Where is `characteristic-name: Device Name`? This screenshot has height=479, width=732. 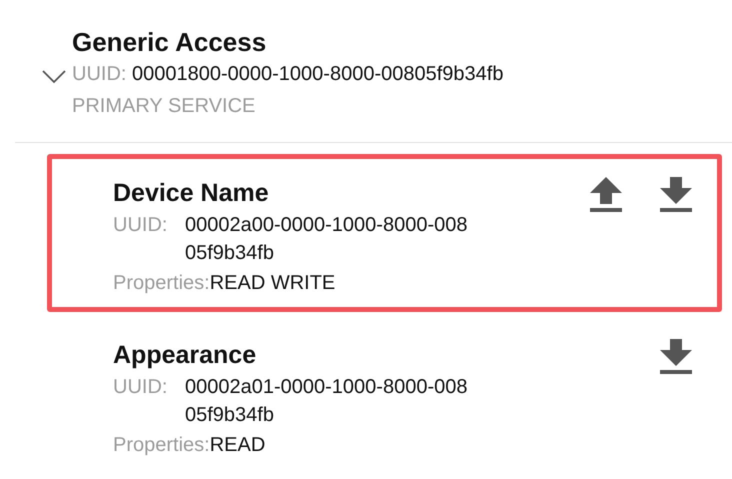
characteristic-name: Device Name is located at coordinates (191, 193).